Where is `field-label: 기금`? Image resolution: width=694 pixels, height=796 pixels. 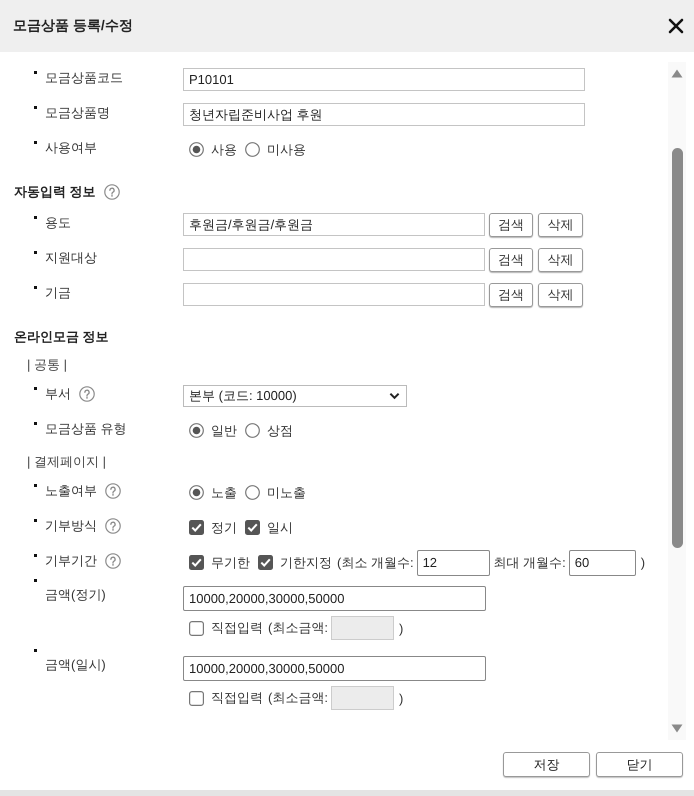
field-label: 기금 is located at coordinates (58, 293).